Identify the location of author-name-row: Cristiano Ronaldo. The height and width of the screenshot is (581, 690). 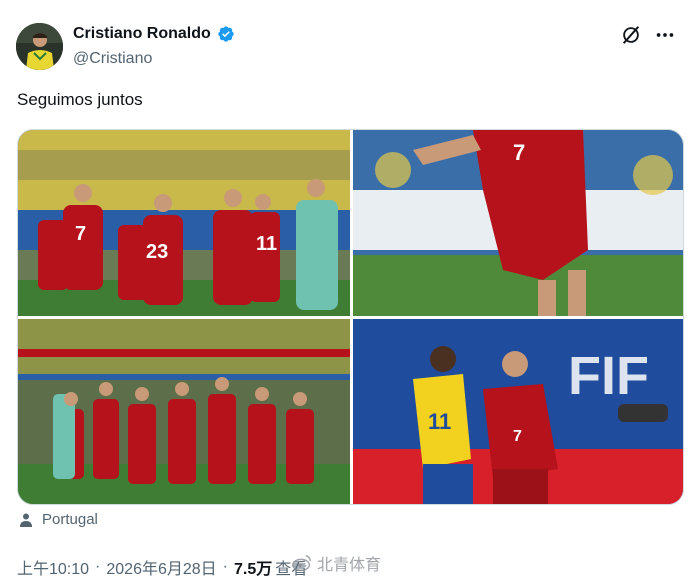
(154, 34).